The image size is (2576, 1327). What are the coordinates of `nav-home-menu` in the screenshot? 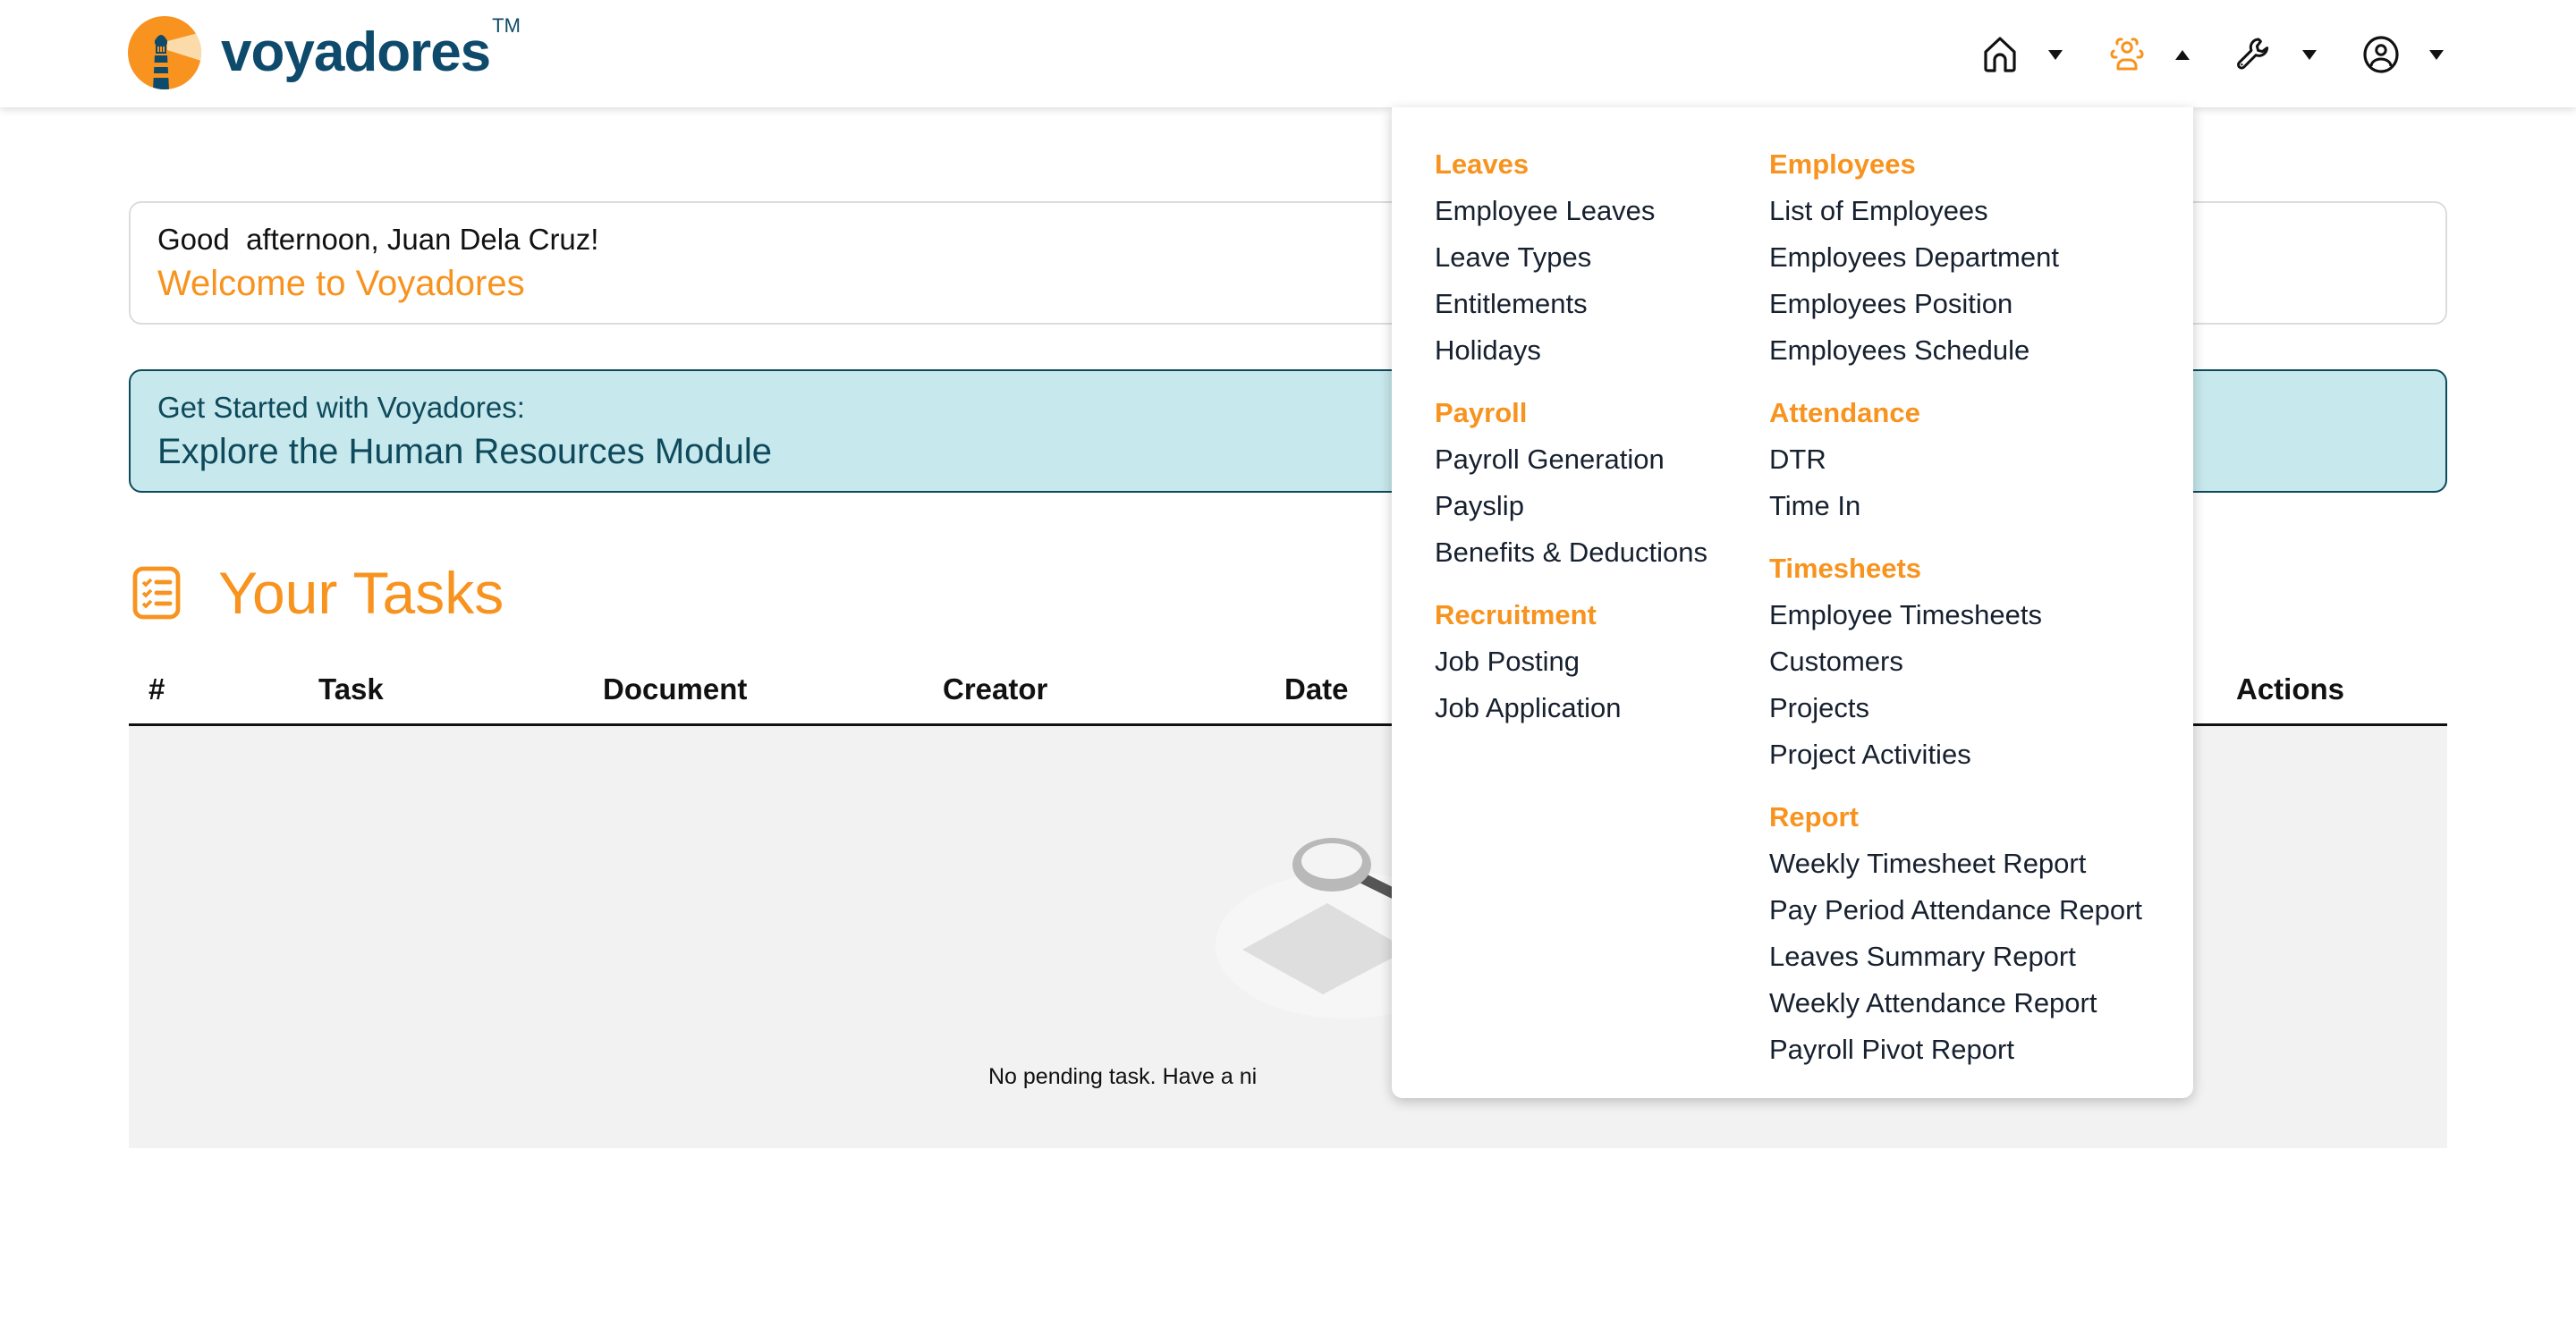 It's located at (2021, 54).